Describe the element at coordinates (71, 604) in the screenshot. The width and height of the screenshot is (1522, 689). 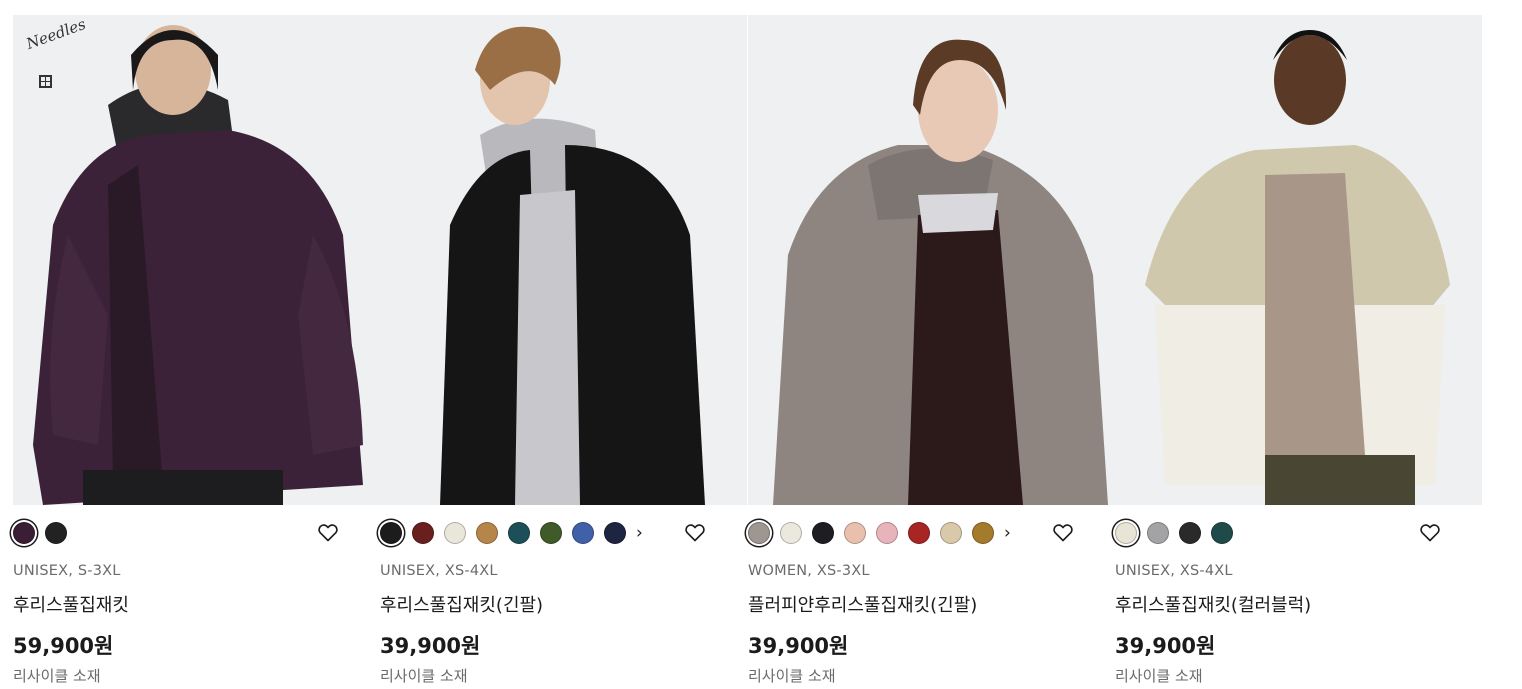
I see `product-name: 후리스풀집재킷` at that location.